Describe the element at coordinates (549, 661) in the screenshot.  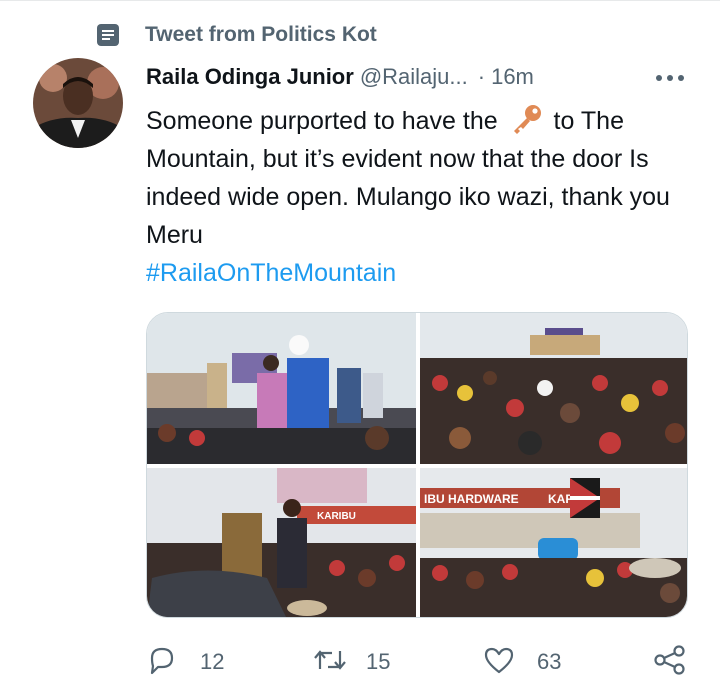
I see `like-count: 63` at that location.